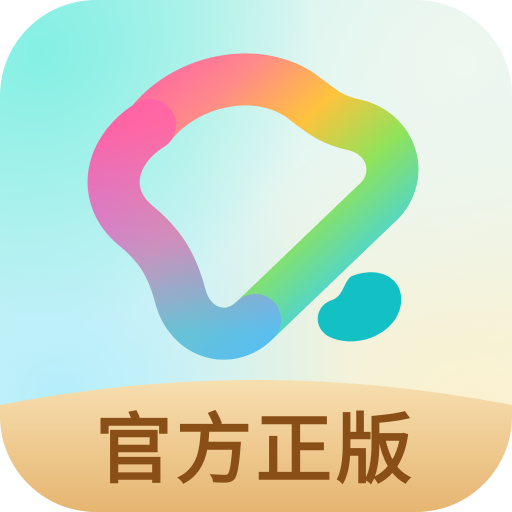  What do you see at coordinates (256, 449) in the screenshot?
I see `badge-label: 官方正版` at bounding box center [256, 449].